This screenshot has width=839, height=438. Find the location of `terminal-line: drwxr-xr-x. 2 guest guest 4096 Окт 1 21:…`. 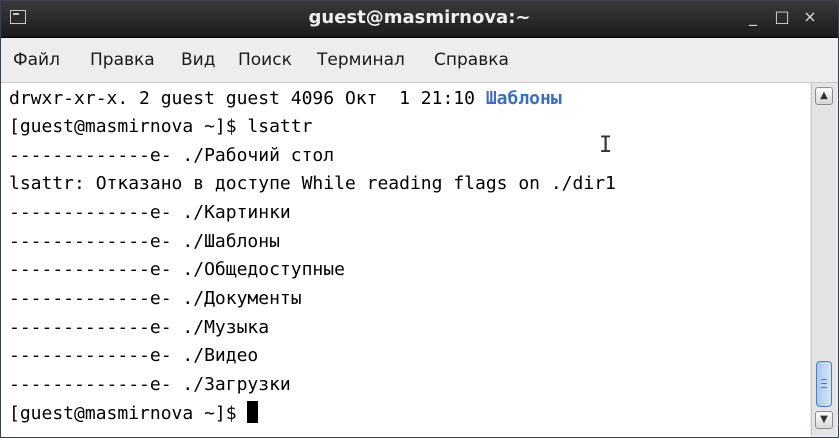

terminal-line: drwxr-xr-x. 2 guest guest 4096 Окт 1 21:… is located at coordinates (285, 99).